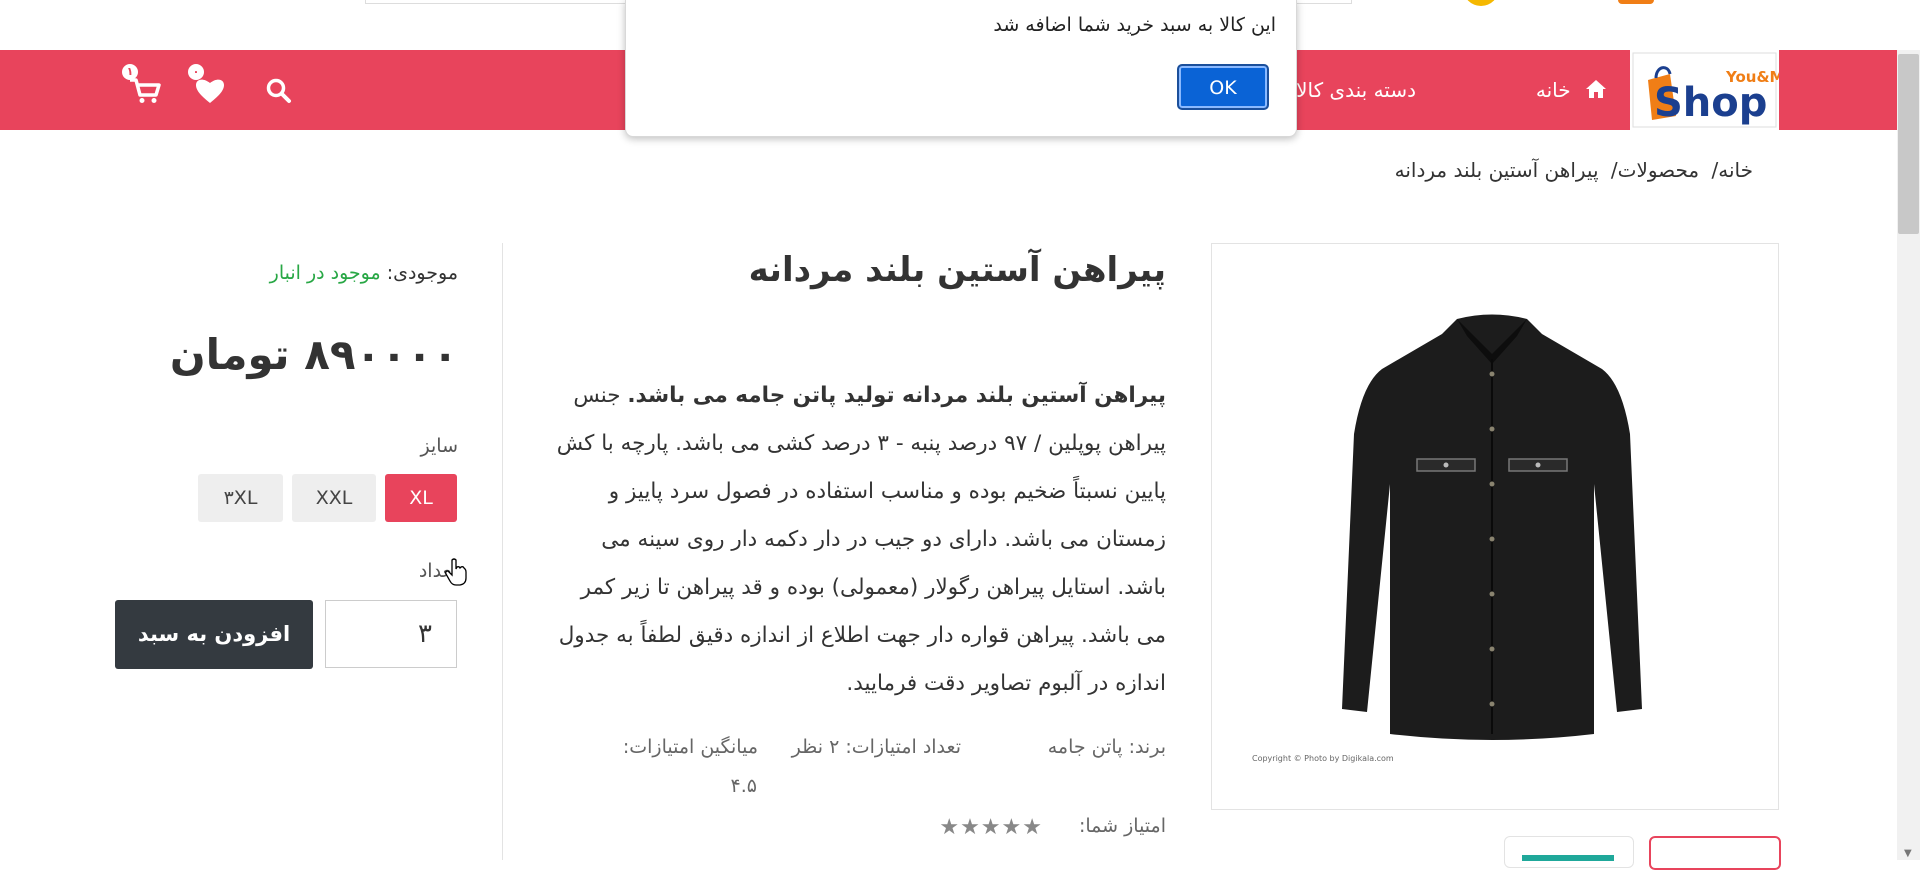 Image resolution: width=1920 pixels, height=870 pixels. Describe the element at coordinates (1589, 90) in the screenshot. I see `home-icon` at that location.